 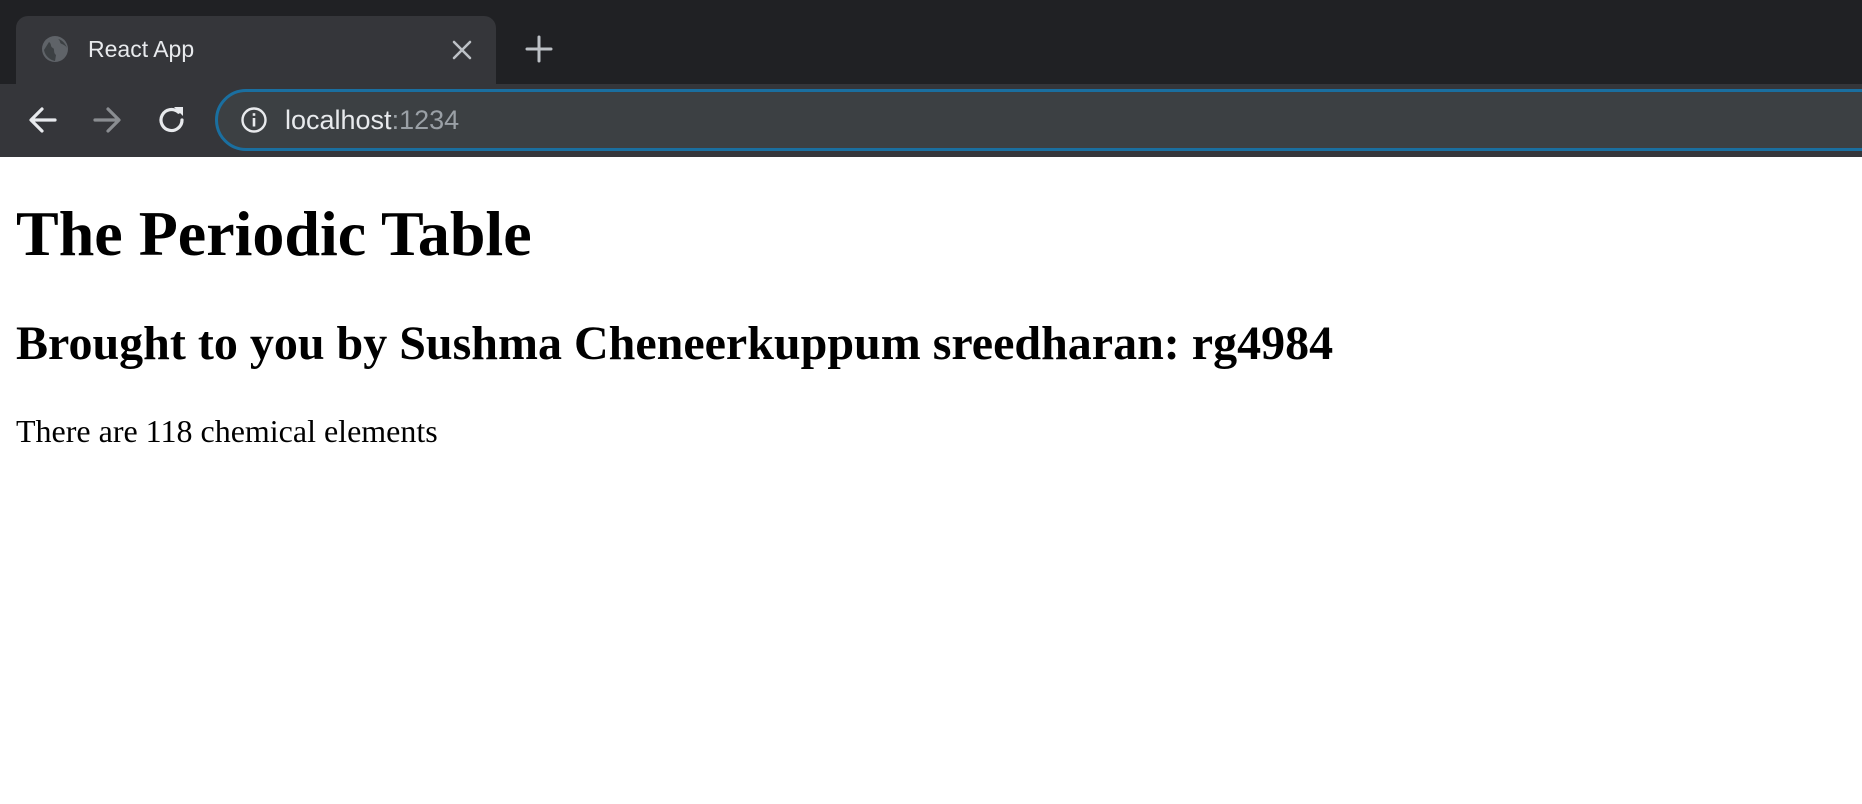 I want to click on info-icon, so click(x=254, y=120).